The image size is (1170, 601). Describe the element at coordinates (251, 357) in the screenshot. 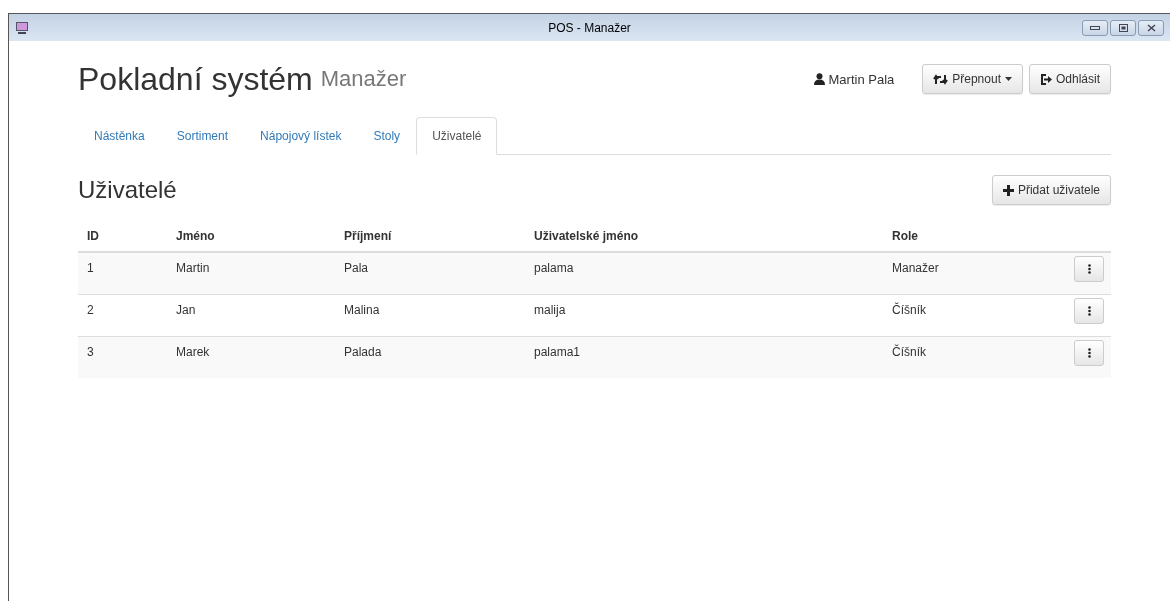

I see `table-cell: Marek` at that location.